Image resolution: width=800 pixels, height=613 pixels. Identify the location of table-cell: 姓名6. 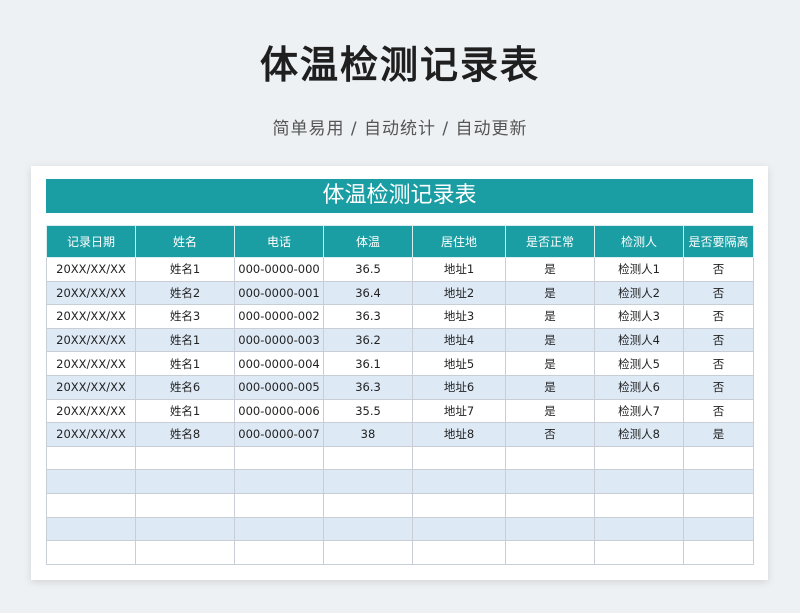
(185, 387).